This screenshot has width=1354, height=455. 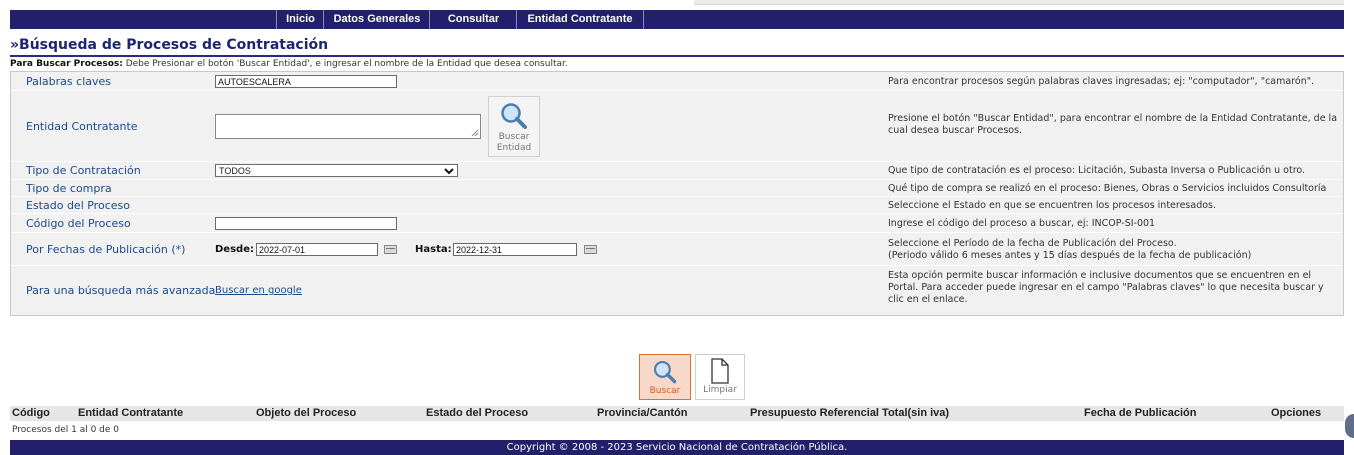 I want to click on title-underline, so click(x=677, y=56).